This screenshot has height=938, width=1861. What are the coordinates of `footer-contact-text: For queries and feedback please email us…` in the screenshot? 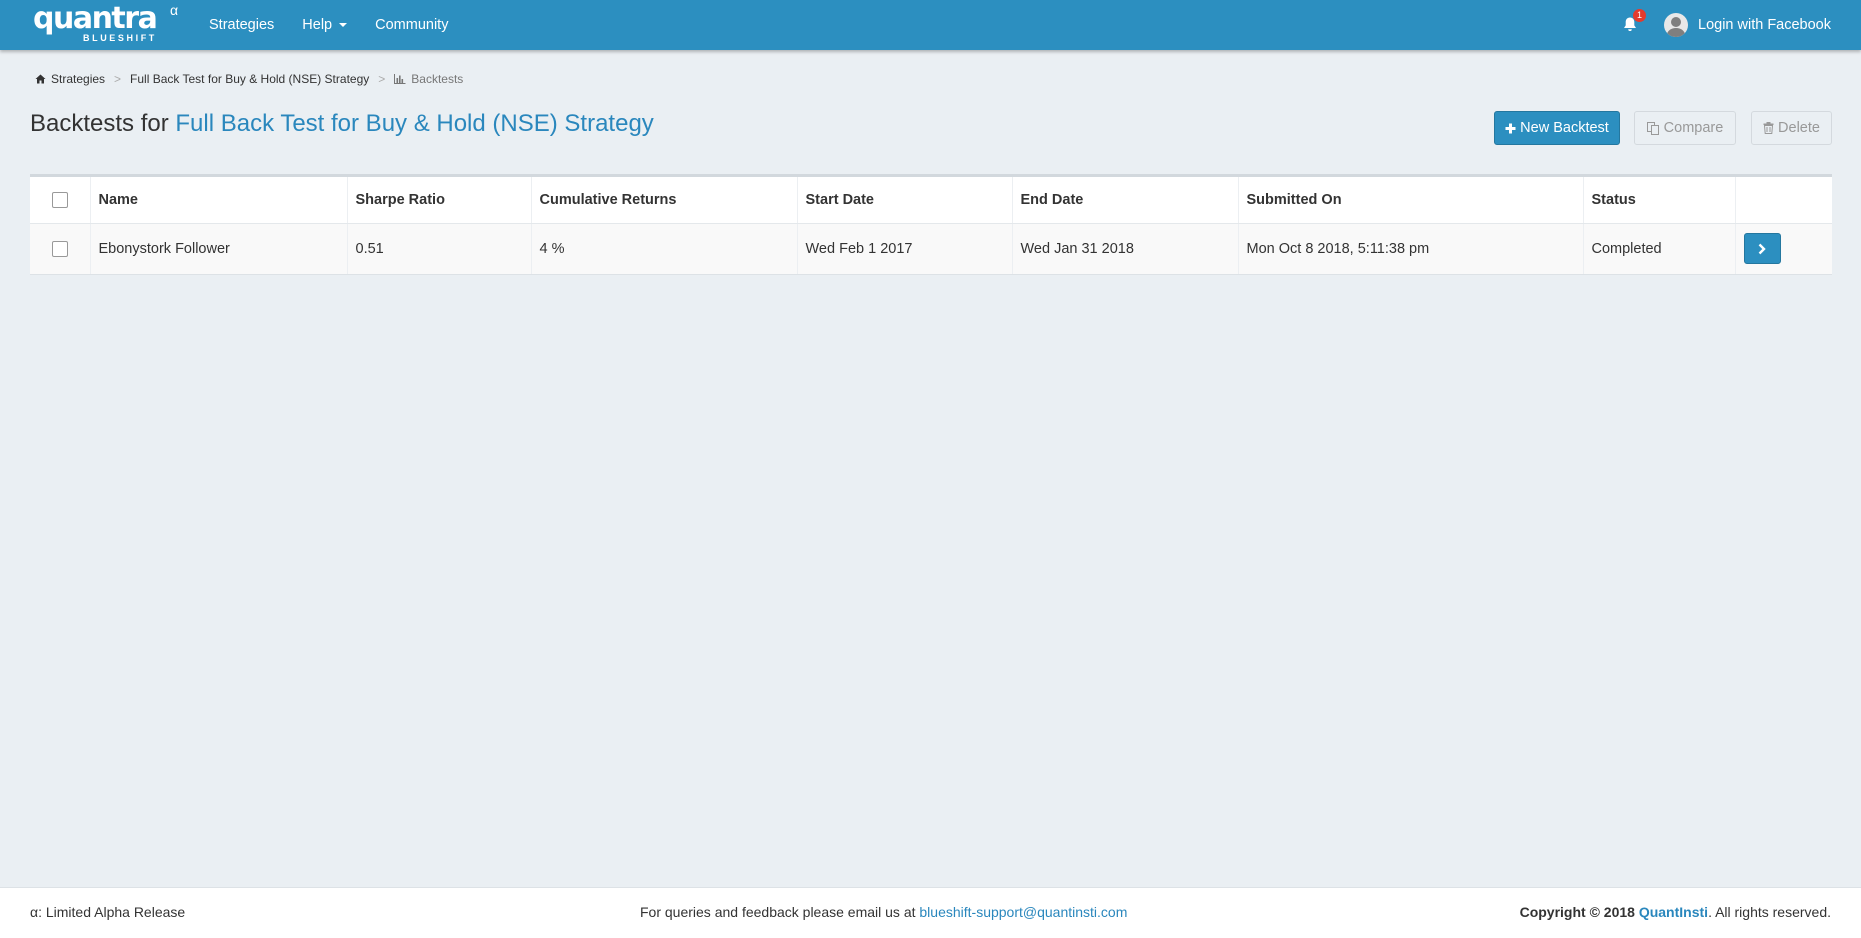 It's located at (778, 912).